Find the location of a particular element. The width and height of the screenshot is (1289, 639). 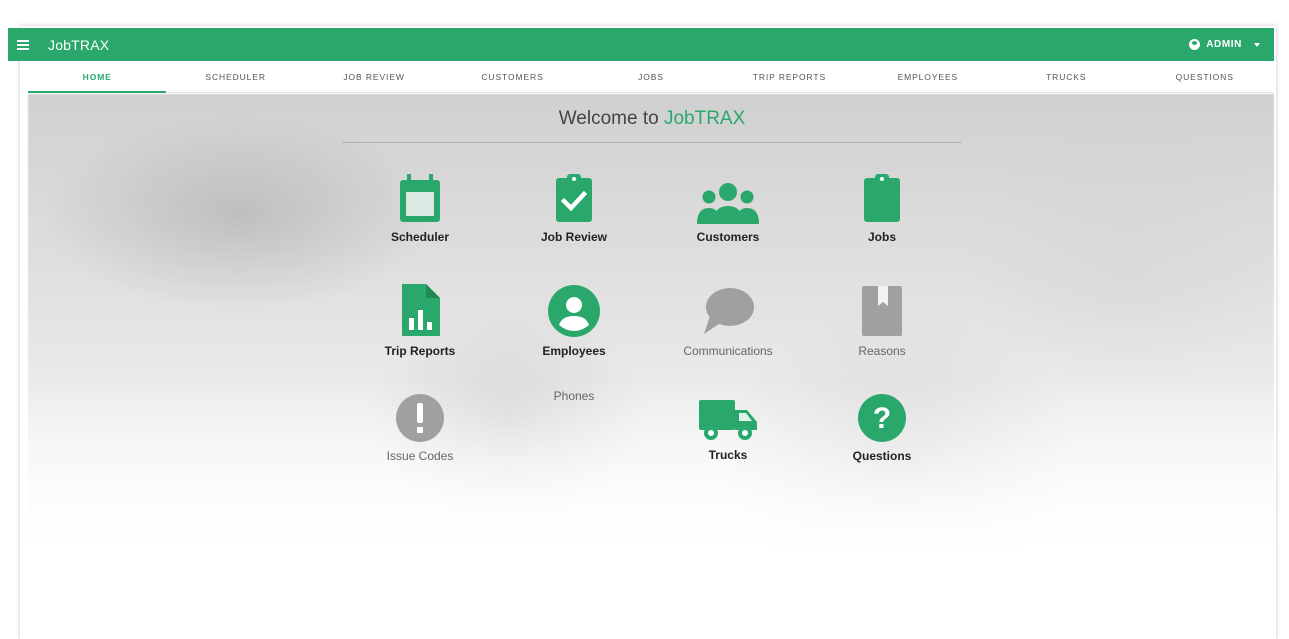

tile-phones: Phones is located at coordinates (574, 393).